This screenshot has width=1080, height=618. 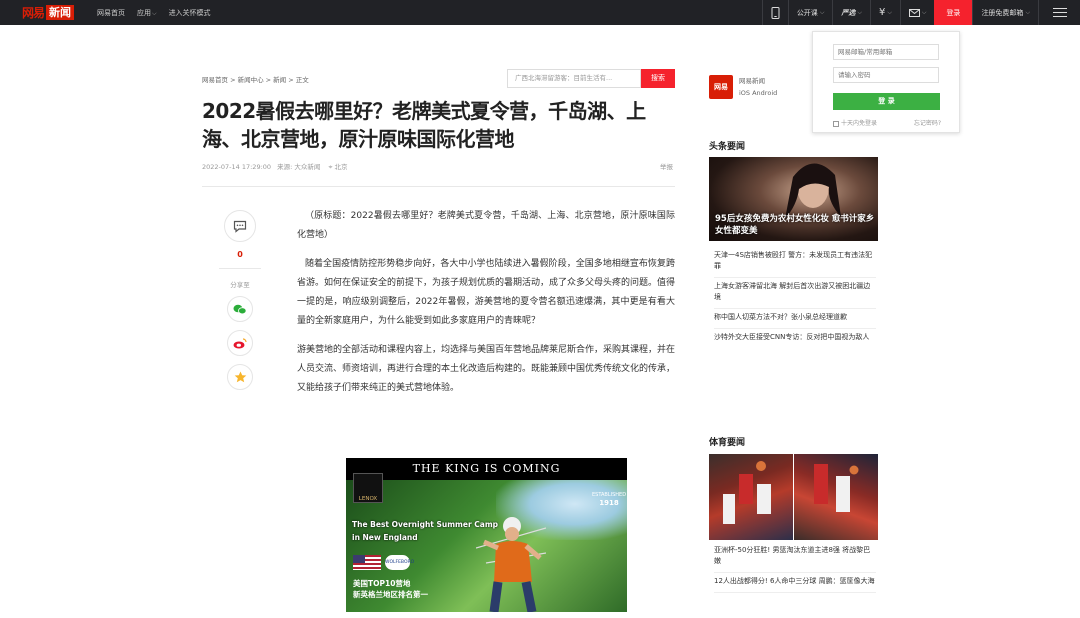 What do you see at coordinates (658, 78) in the screenshot?
I see `search-button: 搜索` at bounding box center [658, 78].